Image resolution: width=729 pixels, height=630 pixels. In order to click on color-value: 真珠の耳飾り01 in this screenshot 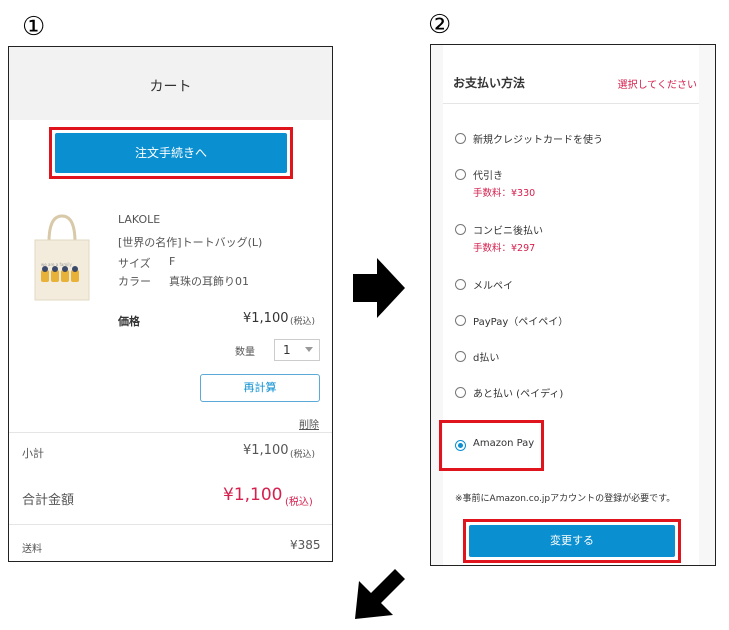, I will do `click(209, 281)`.